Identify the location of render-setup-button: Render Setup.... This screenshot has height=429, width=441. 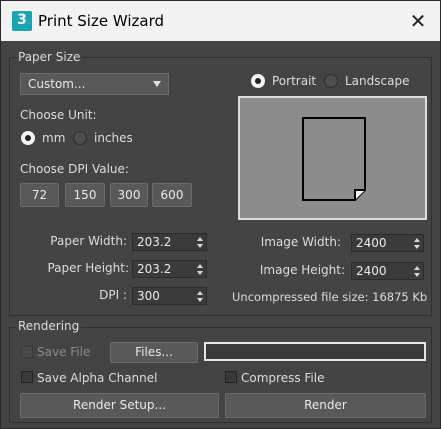
(119, 405).